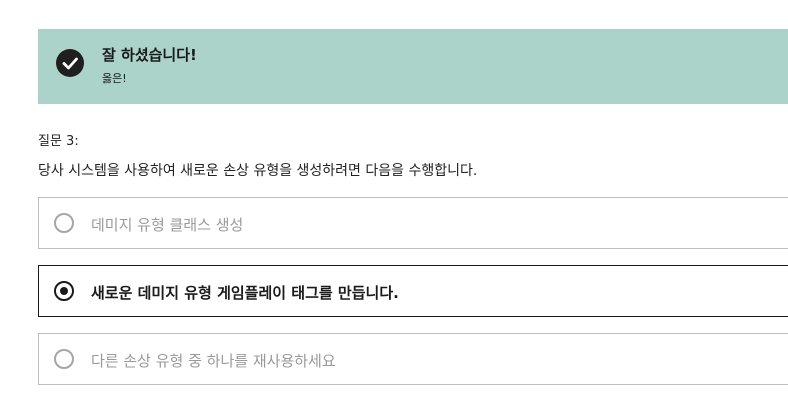  What do you see at coordinates (213, 361) in the screenshot?
I see `answer-option-label: 다른 손상 유형 중 하나를 재사용하세요` at bounding box center [213, 361].